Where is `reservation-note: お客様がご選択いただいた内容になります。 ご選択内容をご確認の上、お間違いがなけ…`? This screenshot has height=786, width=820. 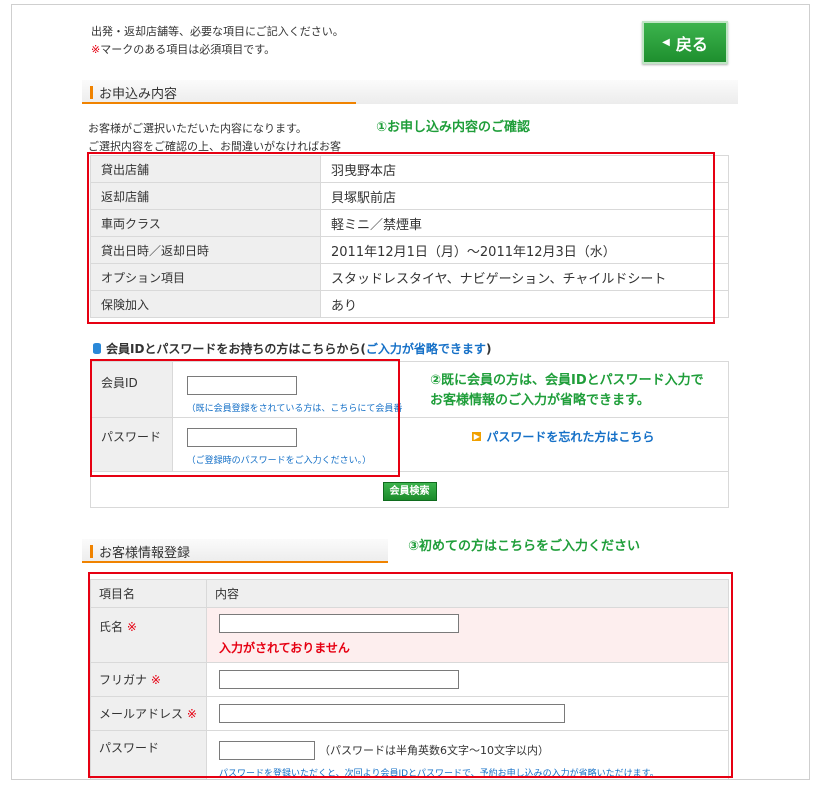
reservation-note: お客様がご選択いただいた内容になります。 ご選択内容をご確認の上、お間違いがなけ… is located at coordinates (214, 138).